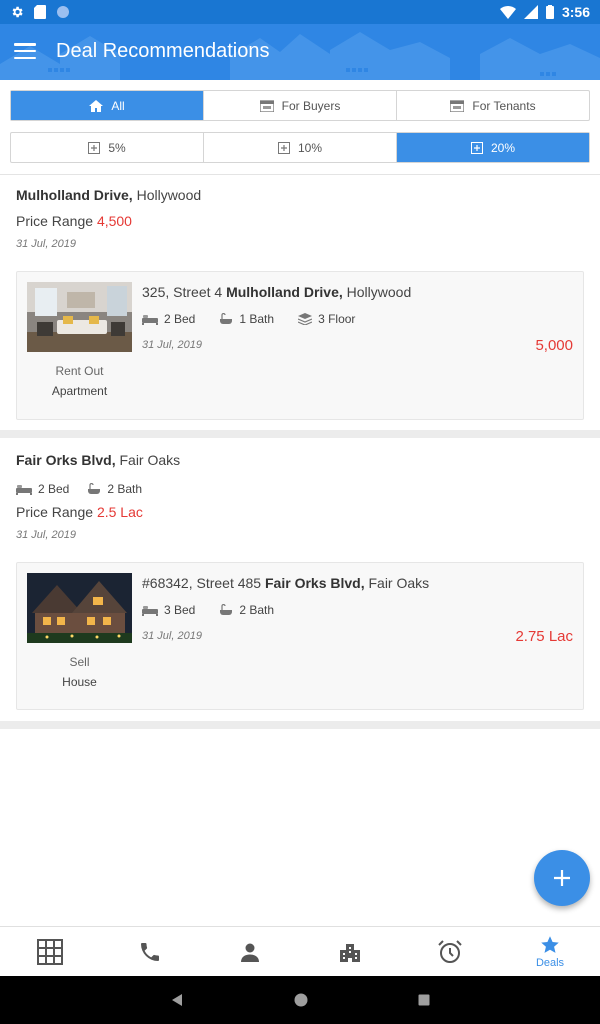 This screenshot has height=1024, width=600. Describe the element at coordinates (63, 12) in the screenshot. I see `sync-icon` at that location.